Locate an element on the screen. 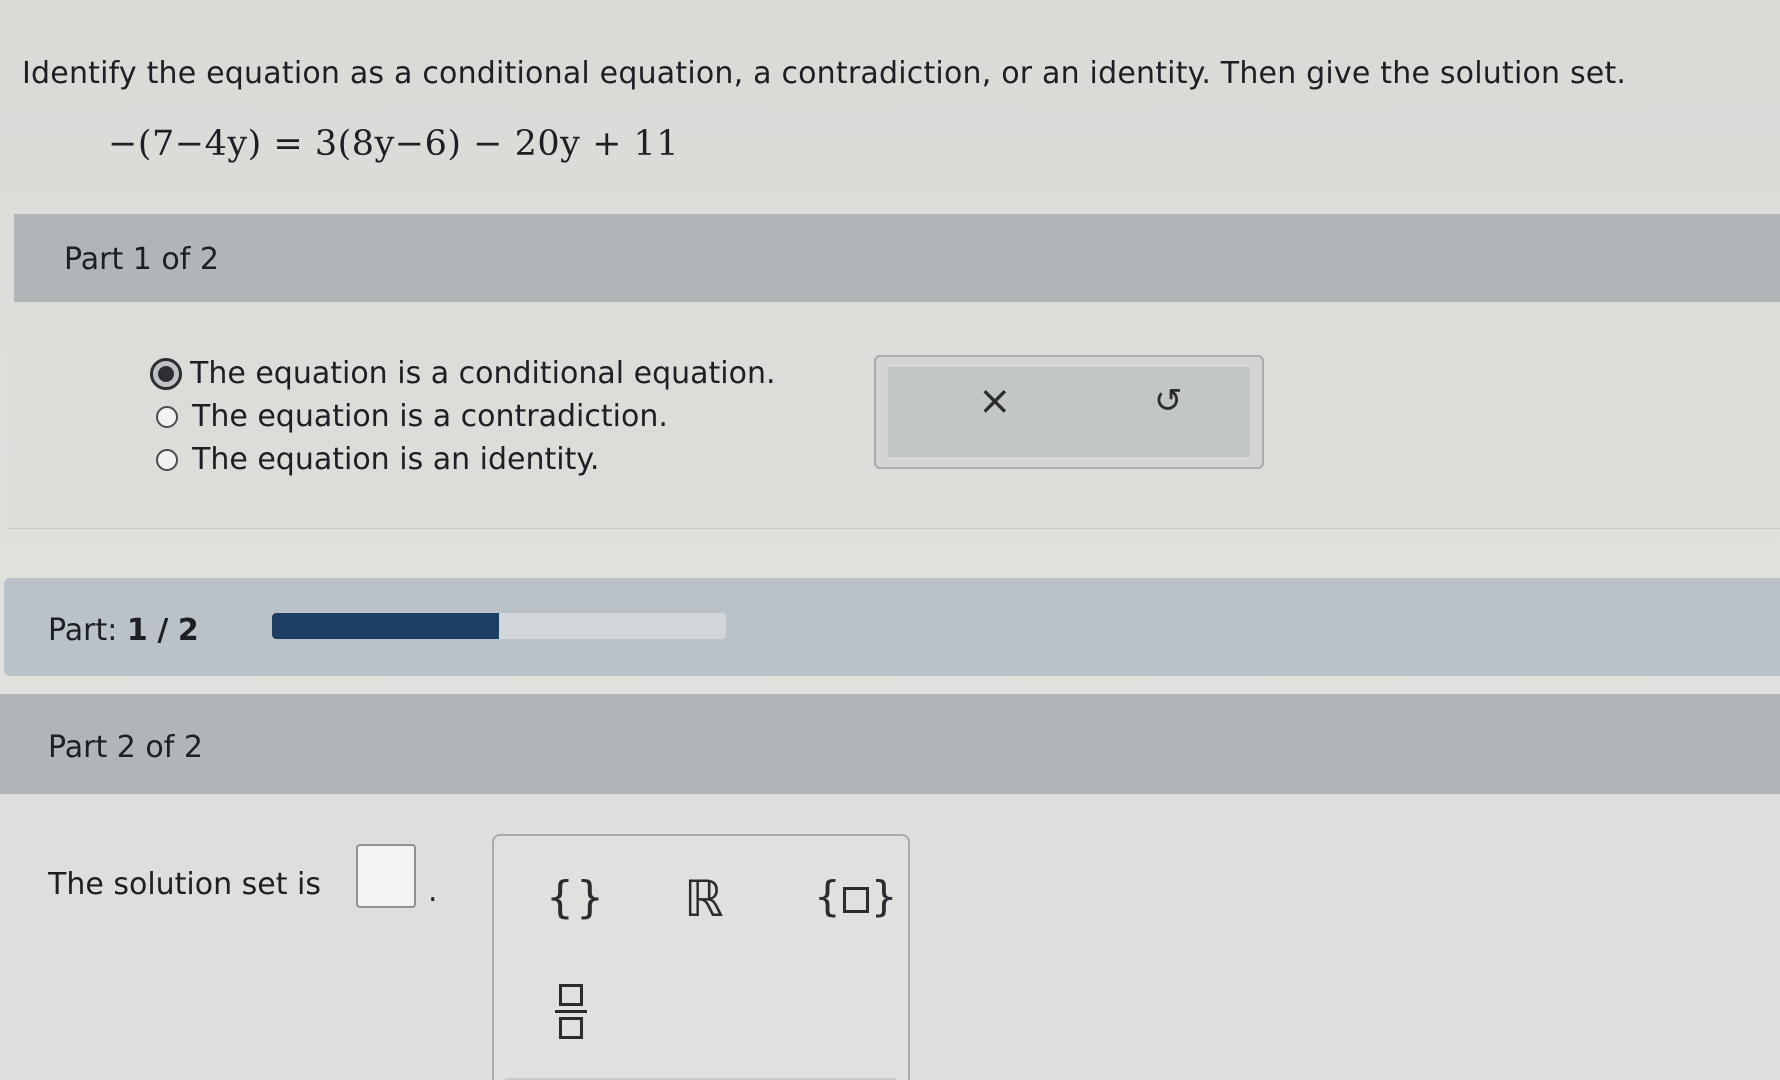 The image size is (1780, 1080). clear-icon: × is located at coordinates (995, 401).